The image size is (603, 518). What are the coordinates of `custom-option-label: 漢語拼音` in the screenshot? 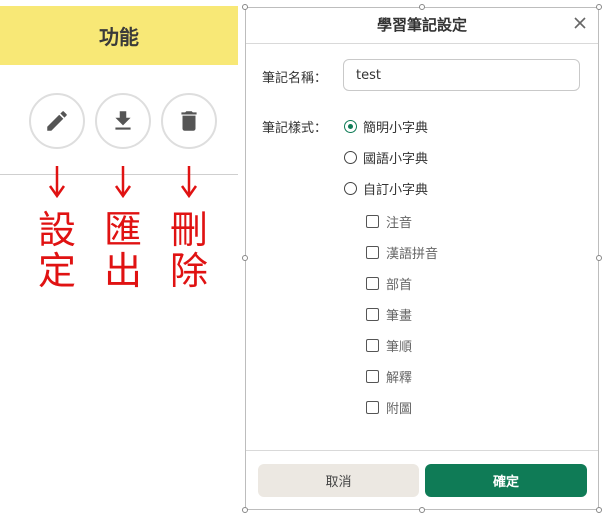 It's located at (412, 254).